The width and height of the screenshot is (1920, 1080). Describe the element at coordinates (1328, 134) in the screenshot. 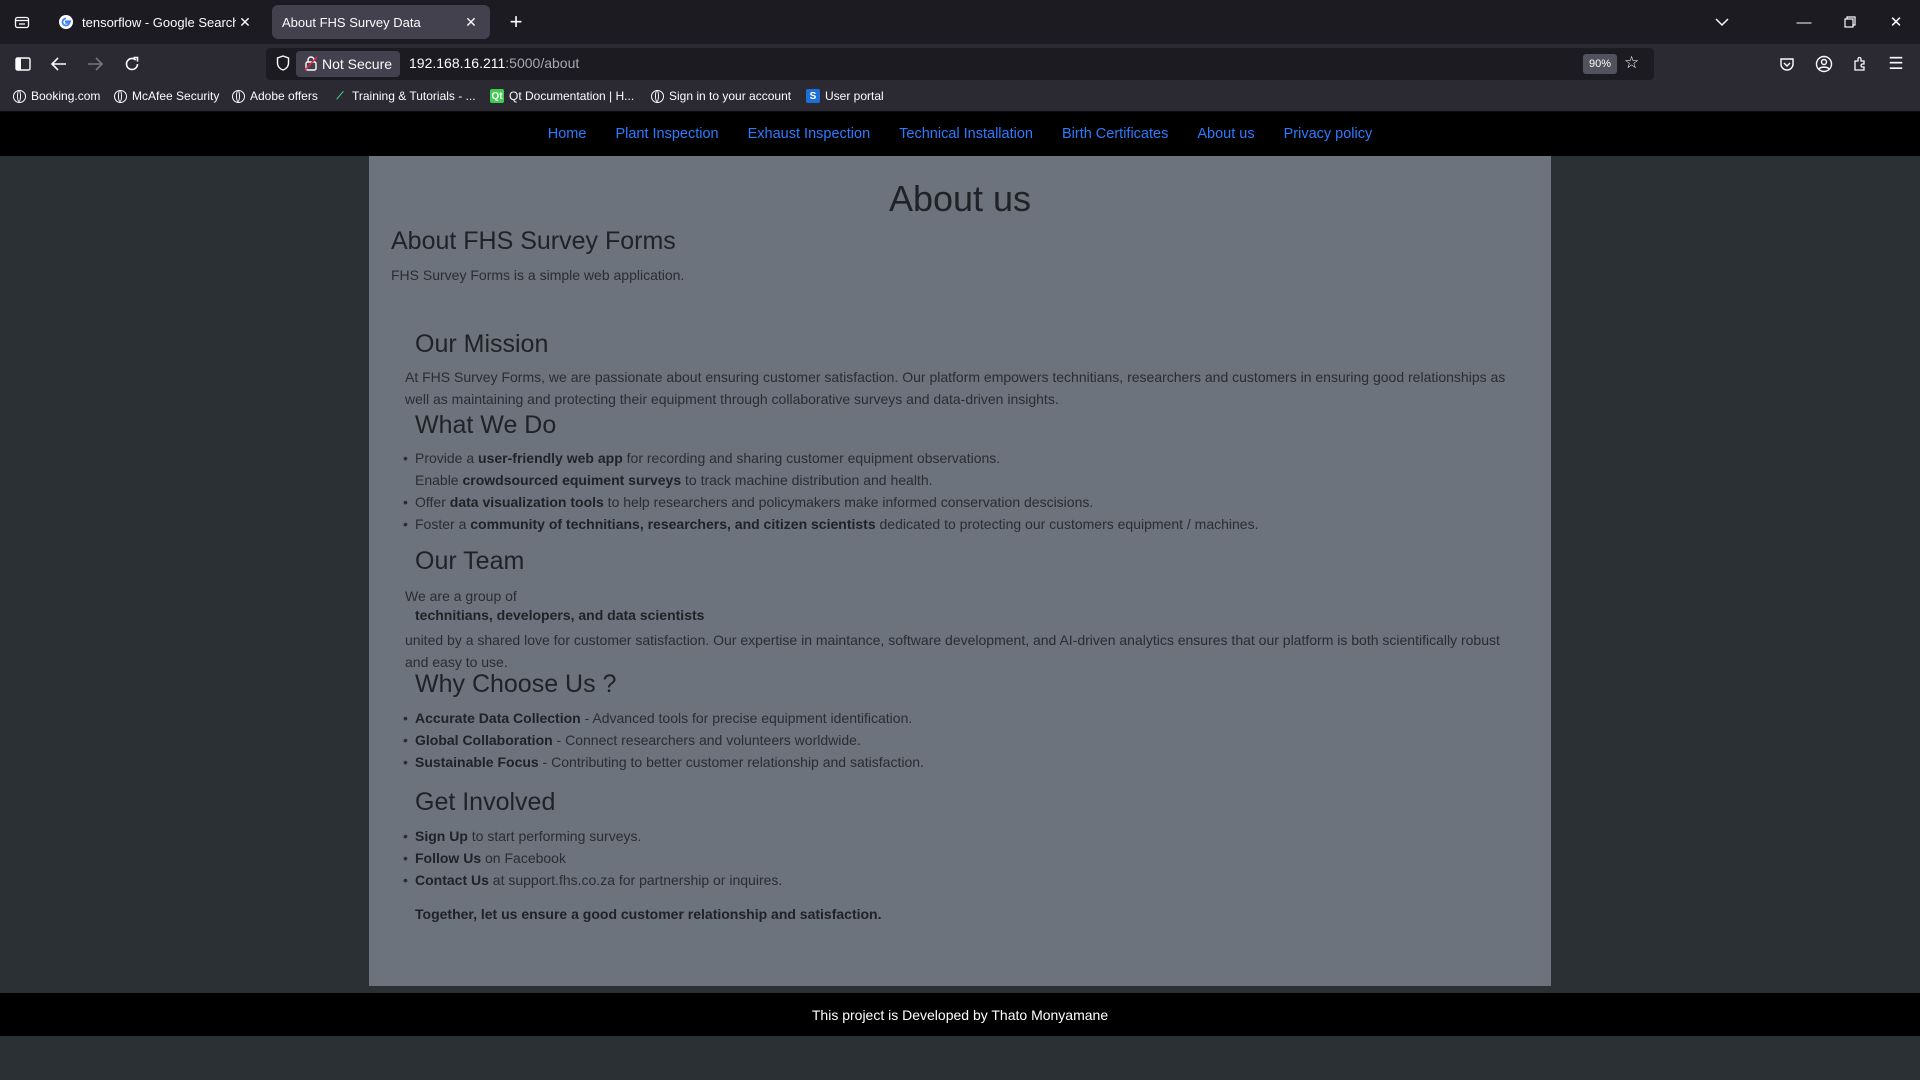

I see `nav-link-privacy-policy: Privacy policy` at that location.